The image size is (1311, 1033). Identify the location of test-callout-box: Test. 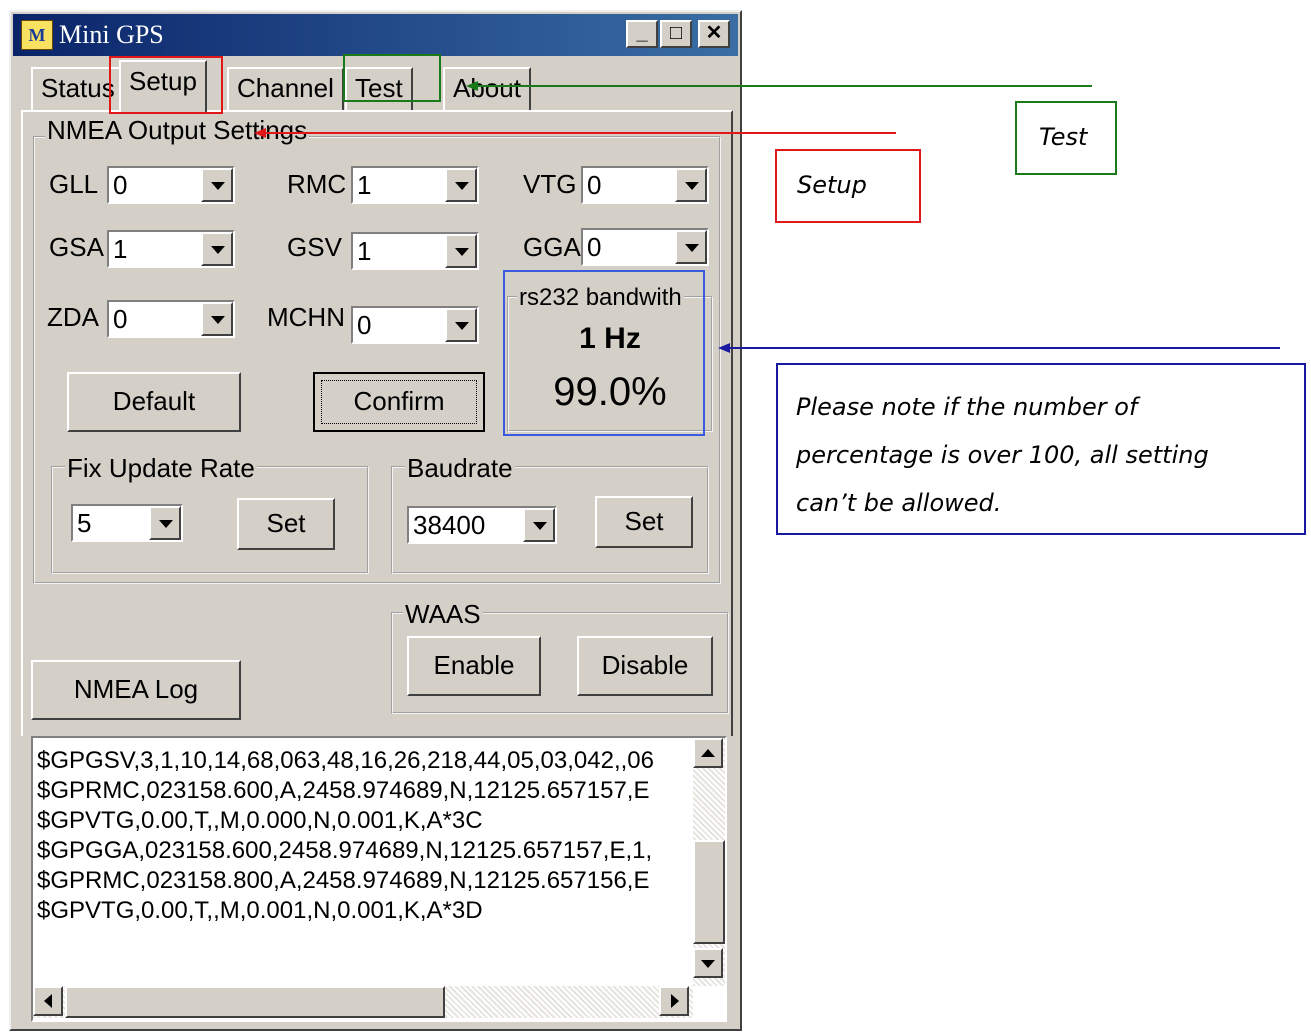
(1066, 138).